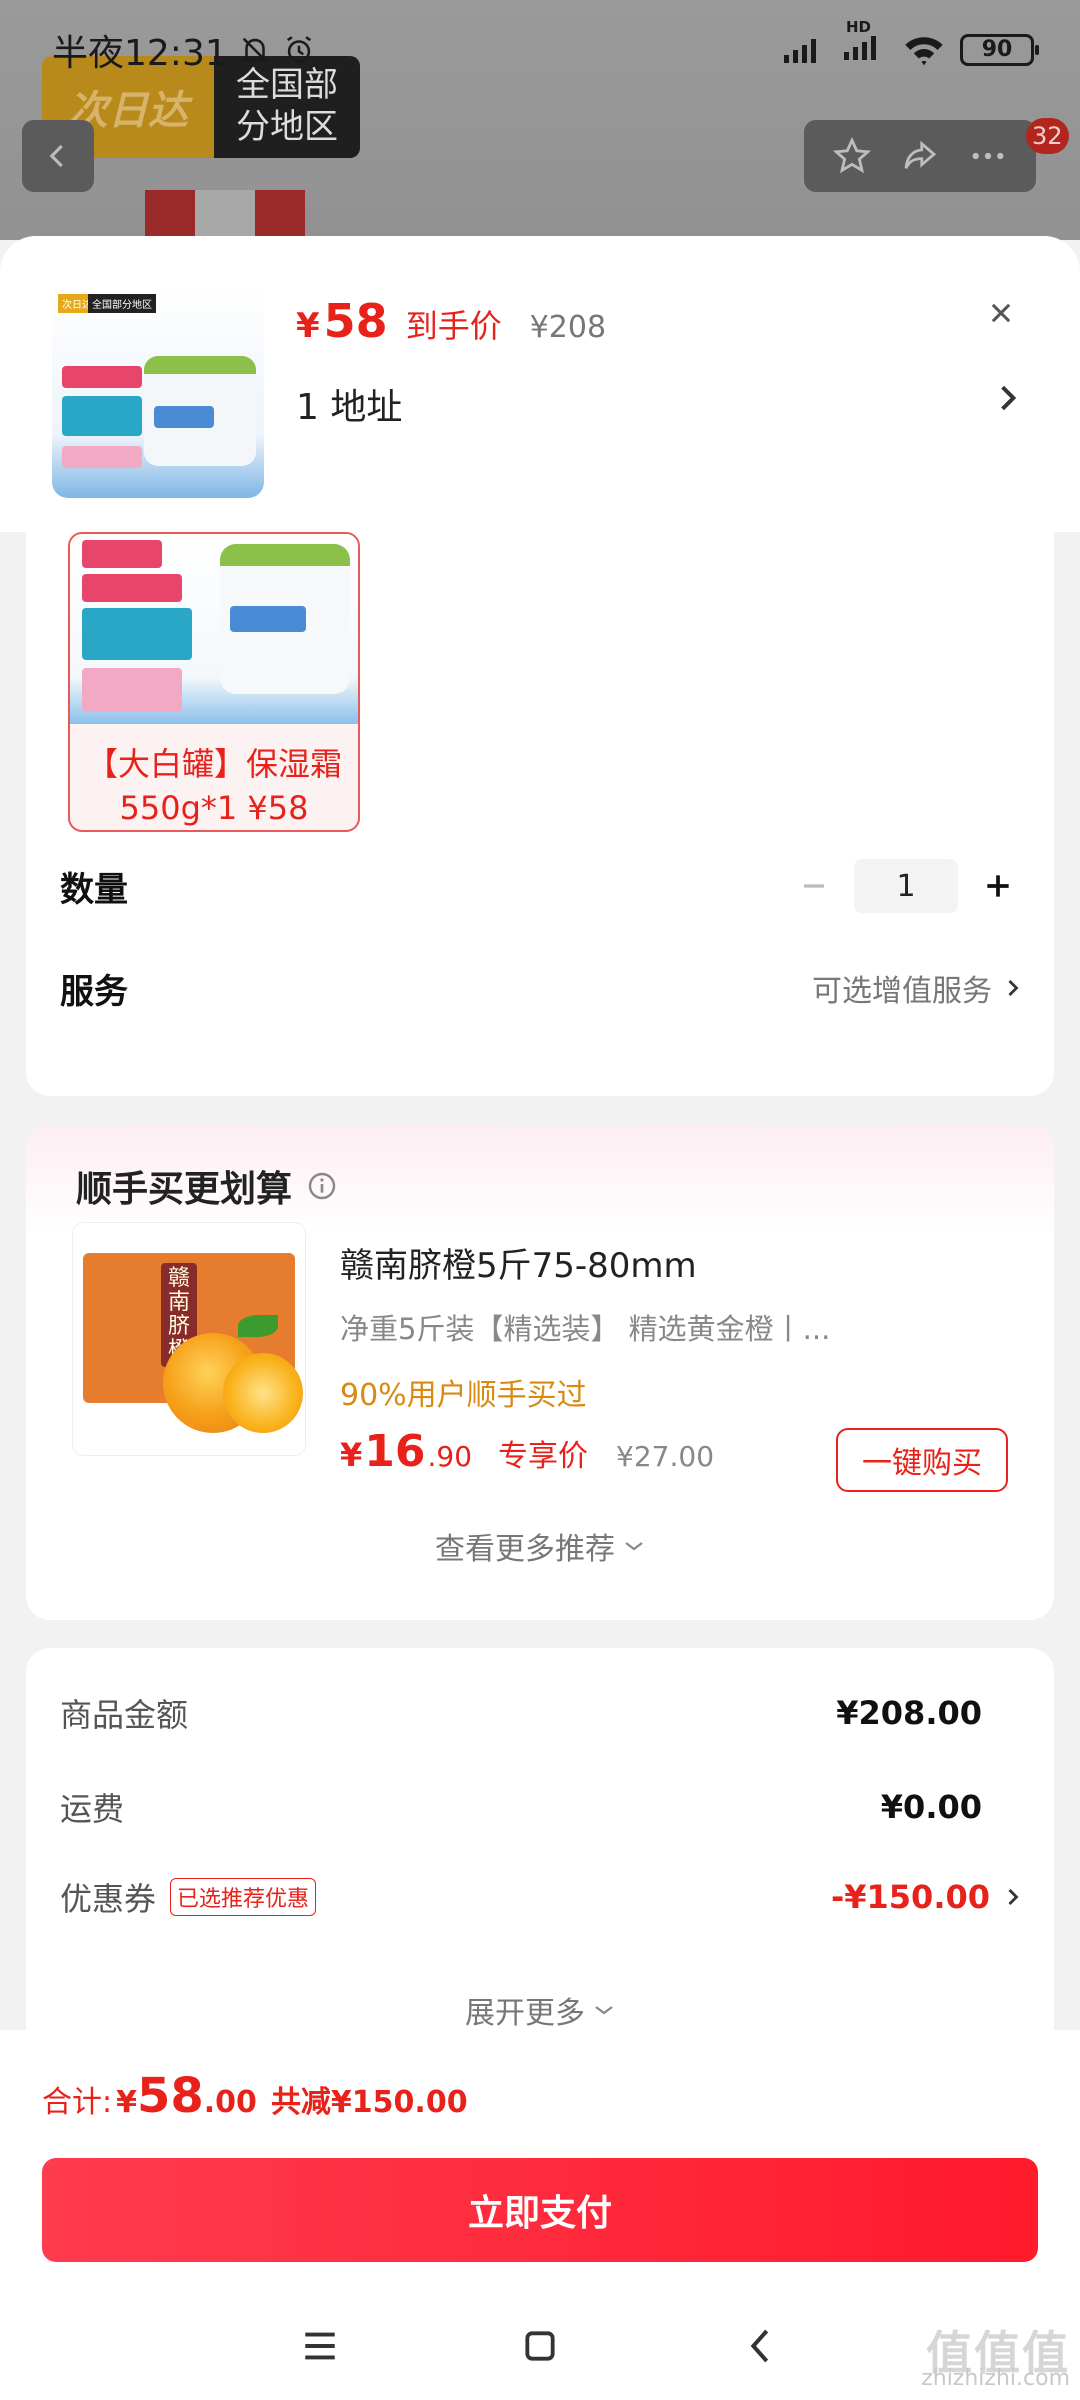  Describe the element at coordinates (604, 2010) in the screenshot. I see `chevron-down-icon` at that location.